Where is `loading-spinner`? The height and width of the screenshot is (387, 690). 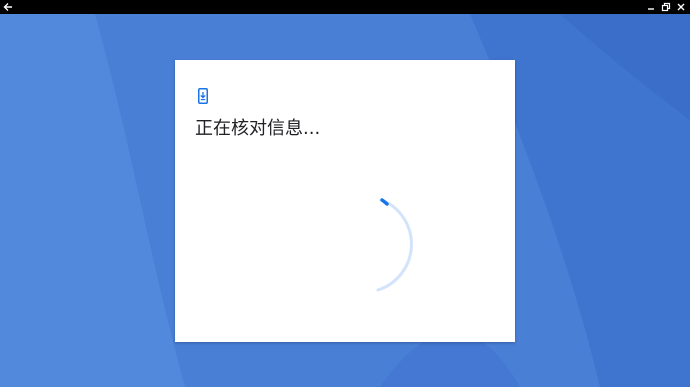 loading-spinner is located at coordinates (394, 245).